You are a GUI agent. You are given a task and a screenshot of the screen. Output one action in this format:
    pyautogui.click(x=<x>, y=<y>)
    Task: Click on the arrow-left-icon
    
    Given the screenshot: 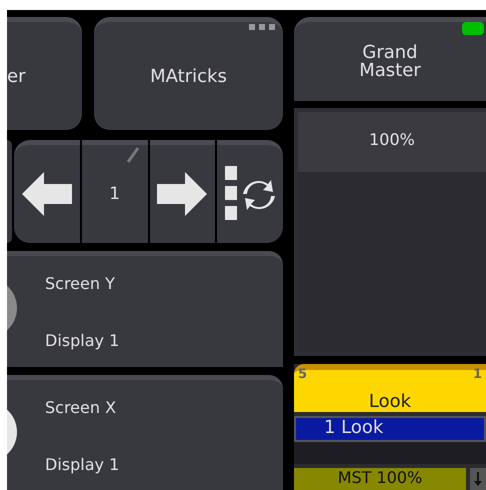 What is the action you would take?
    pyautogui.click(x=47, y=194)
    